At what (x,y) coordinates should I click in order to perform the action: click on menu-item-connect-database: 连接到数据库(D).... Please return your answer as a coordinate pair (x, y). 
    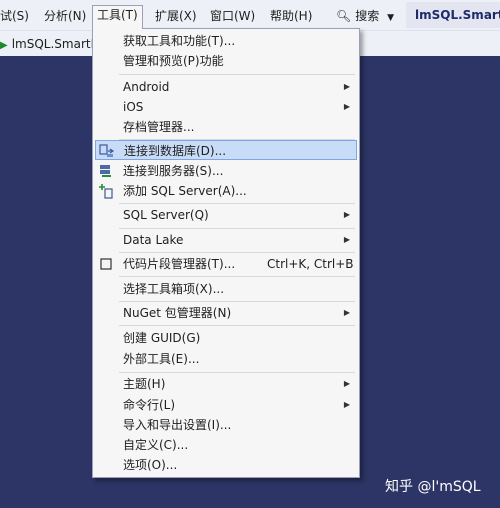
    Looking at the image, I should click on (226, 150).